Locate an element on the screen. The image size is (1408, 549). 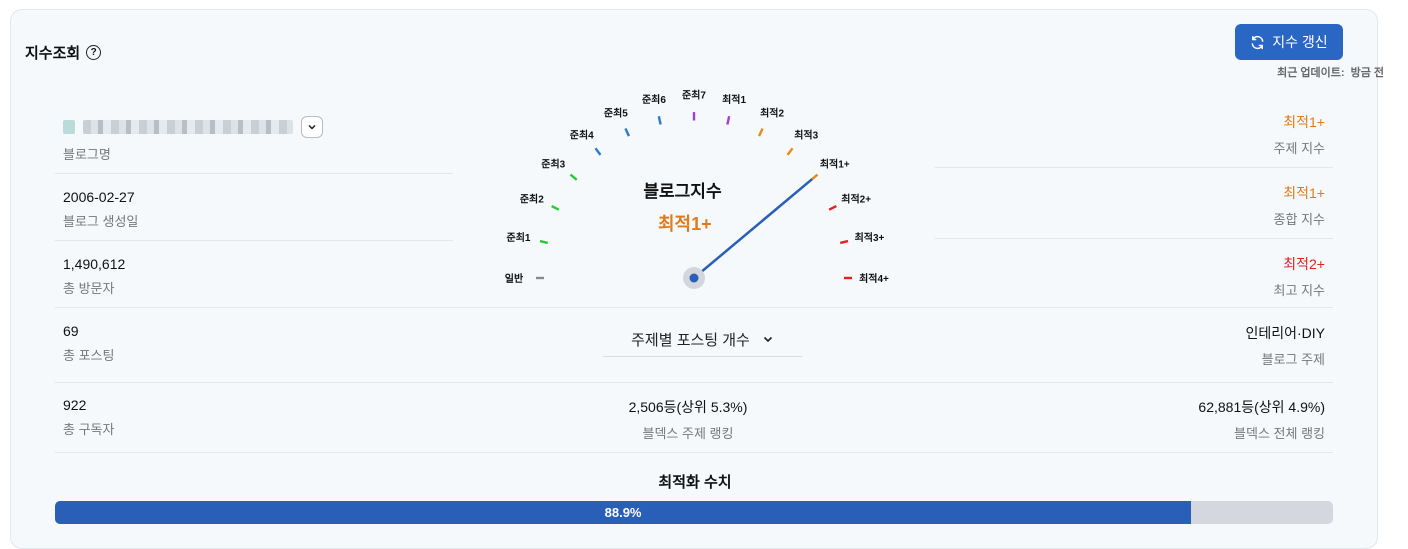
title-text: 지수조회 is located at coordinates (53, 53).